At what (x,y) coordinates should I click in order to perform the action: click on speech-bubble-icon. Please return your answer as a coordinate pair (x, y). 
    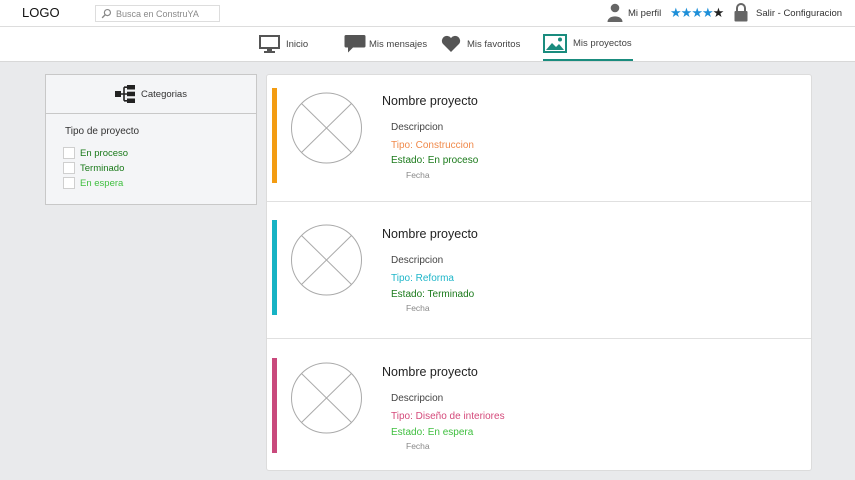
    Looking at the image, I should click on (355, 44).